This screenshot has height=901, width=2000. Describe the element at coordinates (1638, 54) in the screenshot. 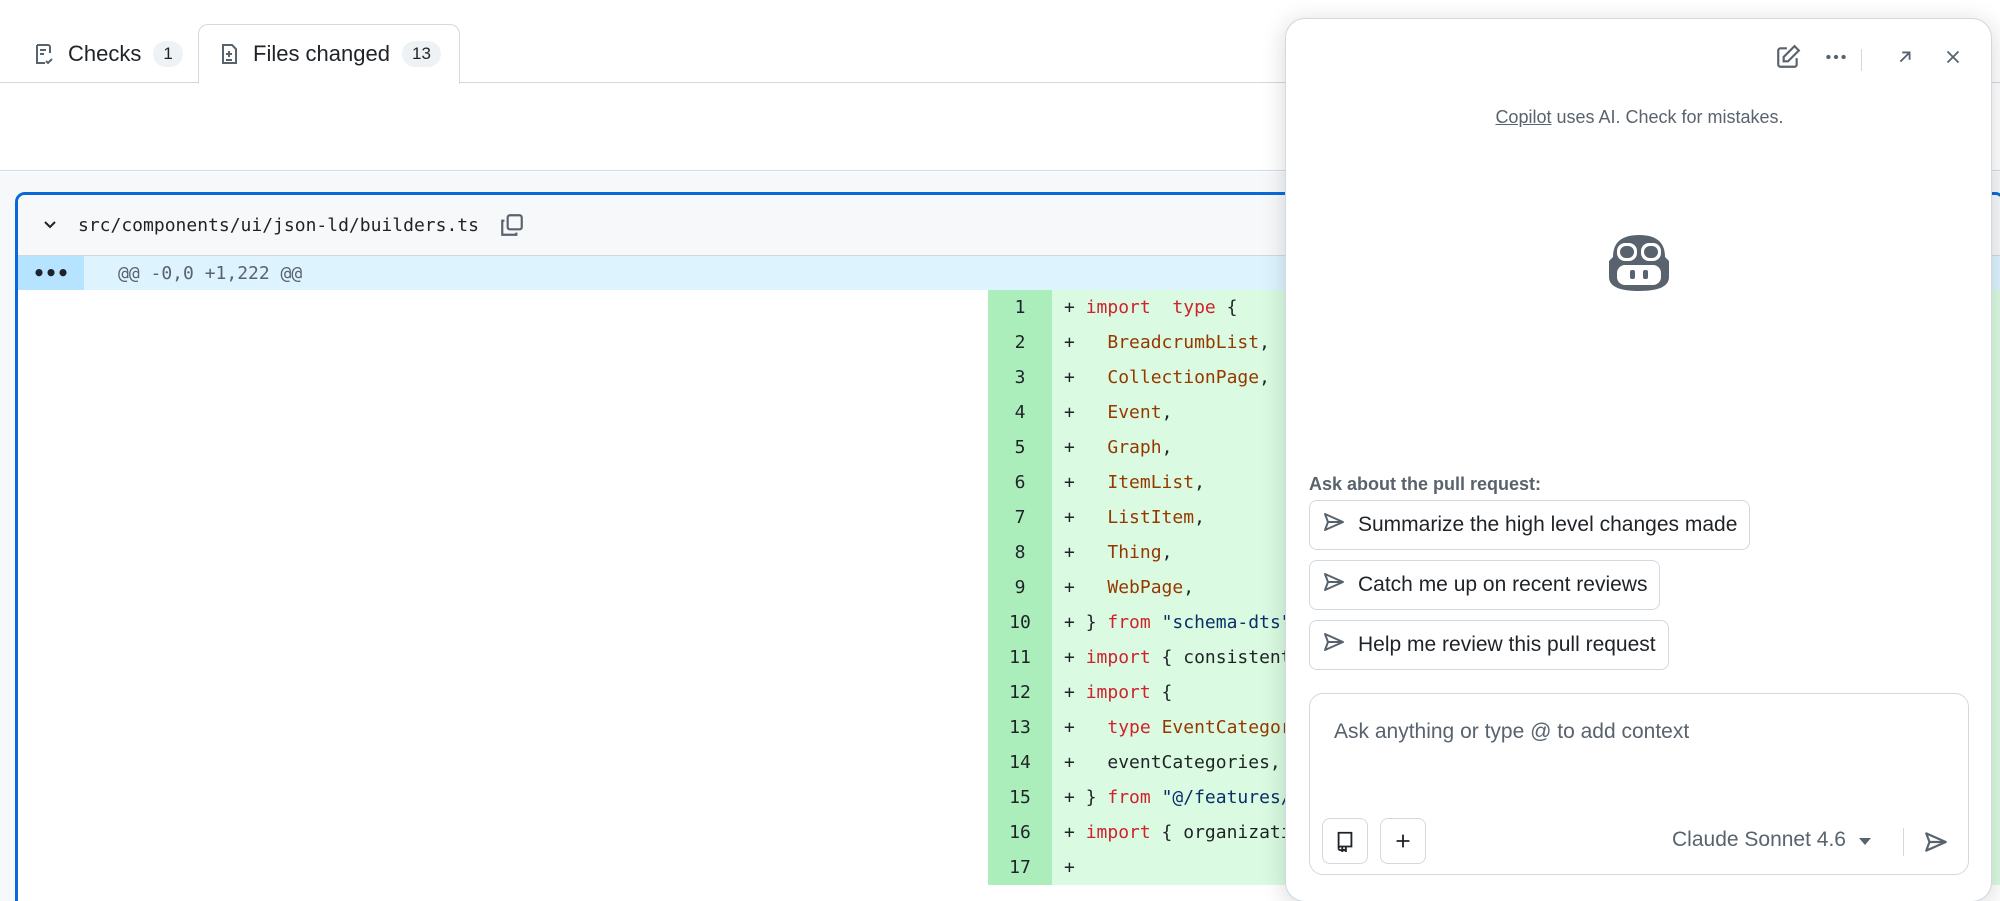

I see `copilot-header` at that location.